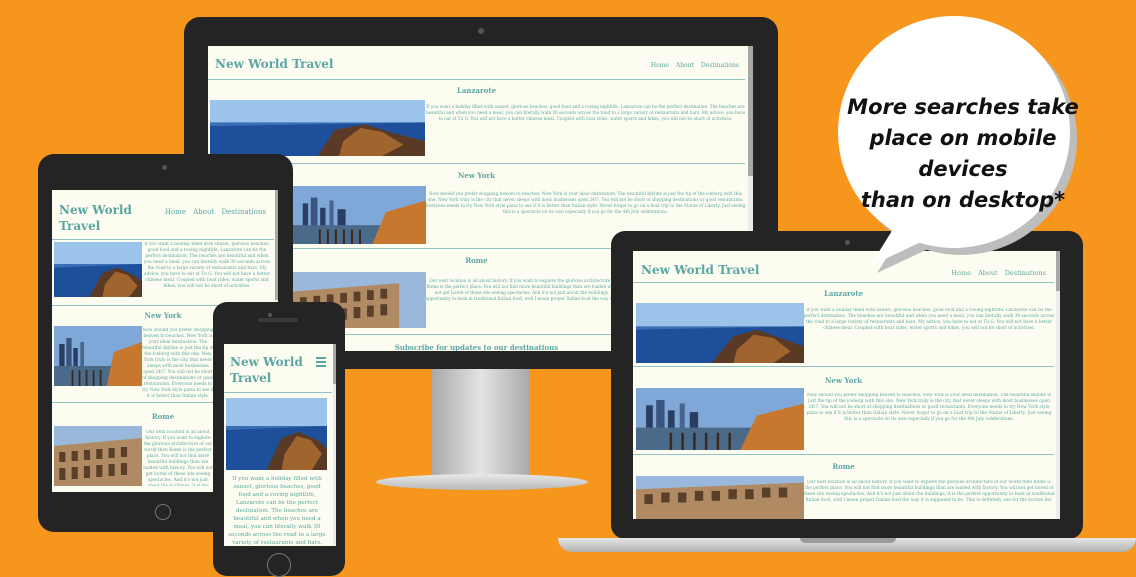  What do you see at coordinates (481, 31) in the screenshot?
I see `monitor-camera-icon` at bounding box center [481, 31].